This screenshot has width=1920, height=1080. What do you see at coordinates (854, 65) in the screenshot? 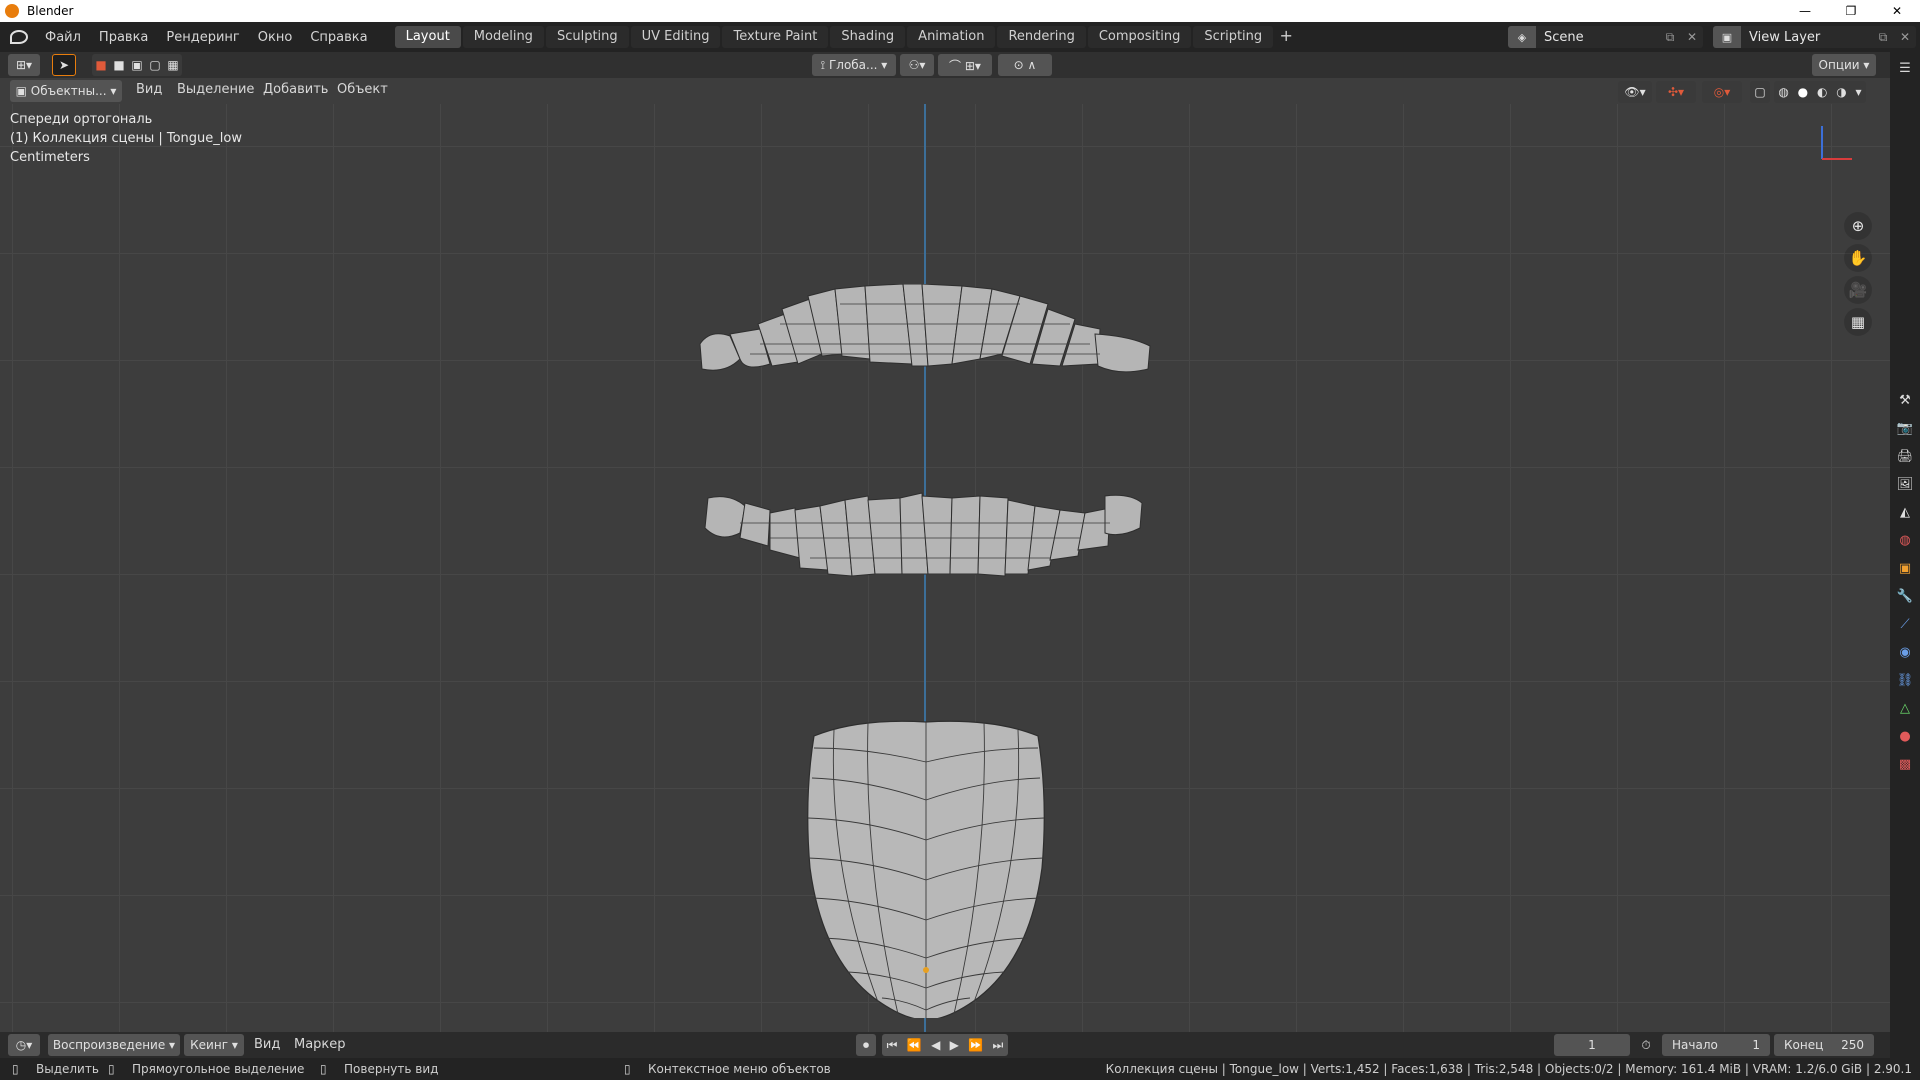
I see `transform-orientation-dropdown: ⟟ Глоба... ▾` at bounding box center [854, 65].